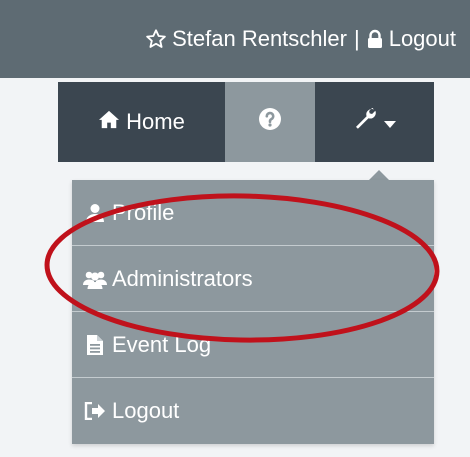  What do you see at coordinates (253, 213) in the screenshot?
I see `menu-item-profile: Profile` at bounding box center [253, 213].